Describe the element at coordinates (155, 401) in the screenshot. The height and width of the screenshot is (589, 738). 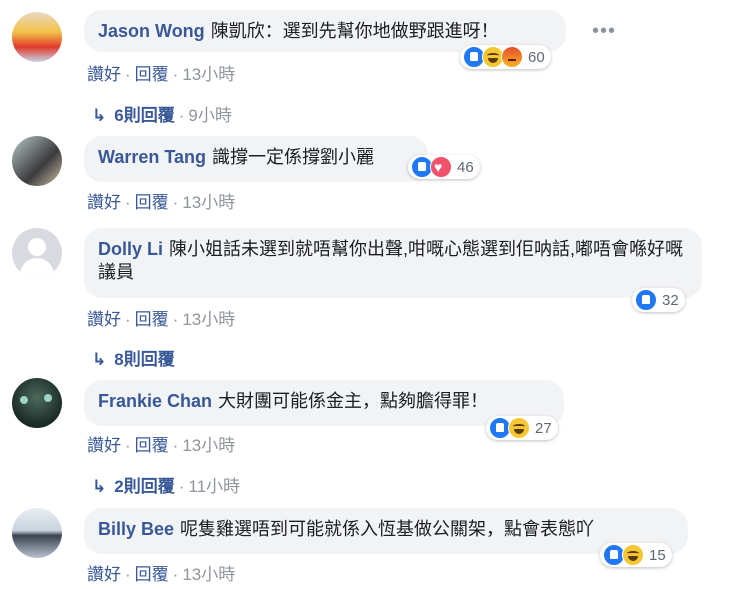
I see `commenter-name: Frankie Chan` at that location.